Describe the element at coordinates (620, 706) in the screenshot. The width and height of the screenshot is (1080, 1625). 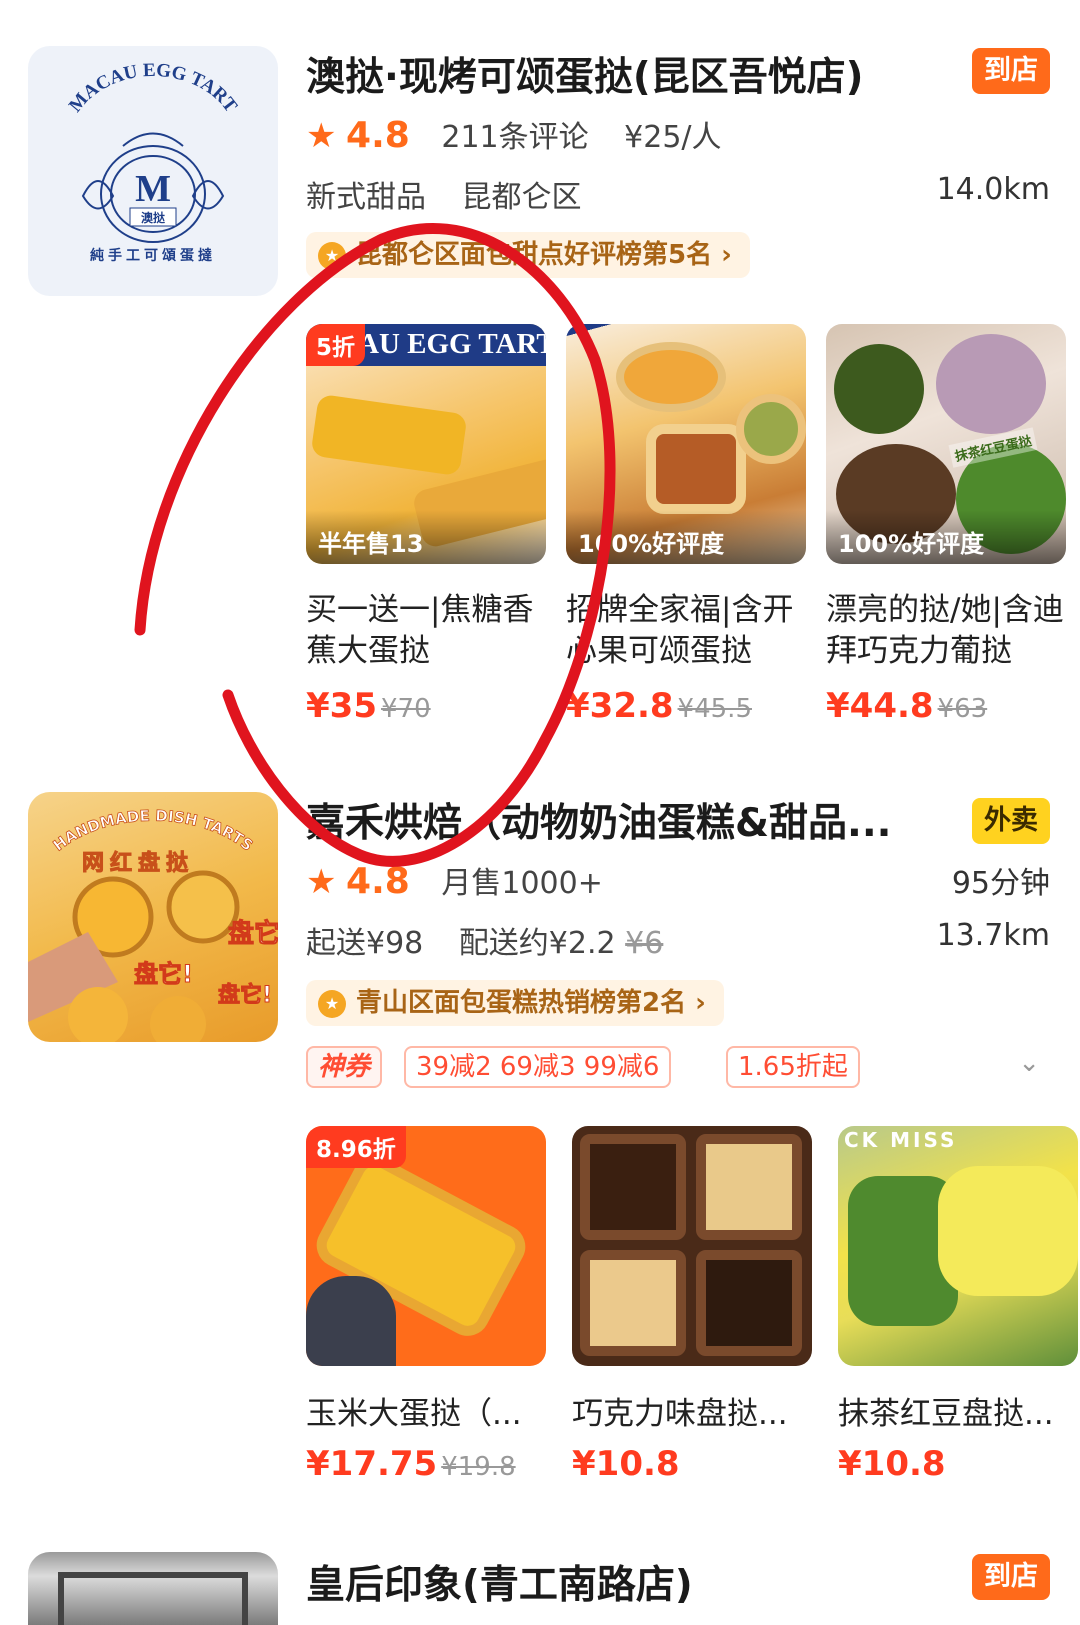
I see `price-current: ¥32.8` at that location.